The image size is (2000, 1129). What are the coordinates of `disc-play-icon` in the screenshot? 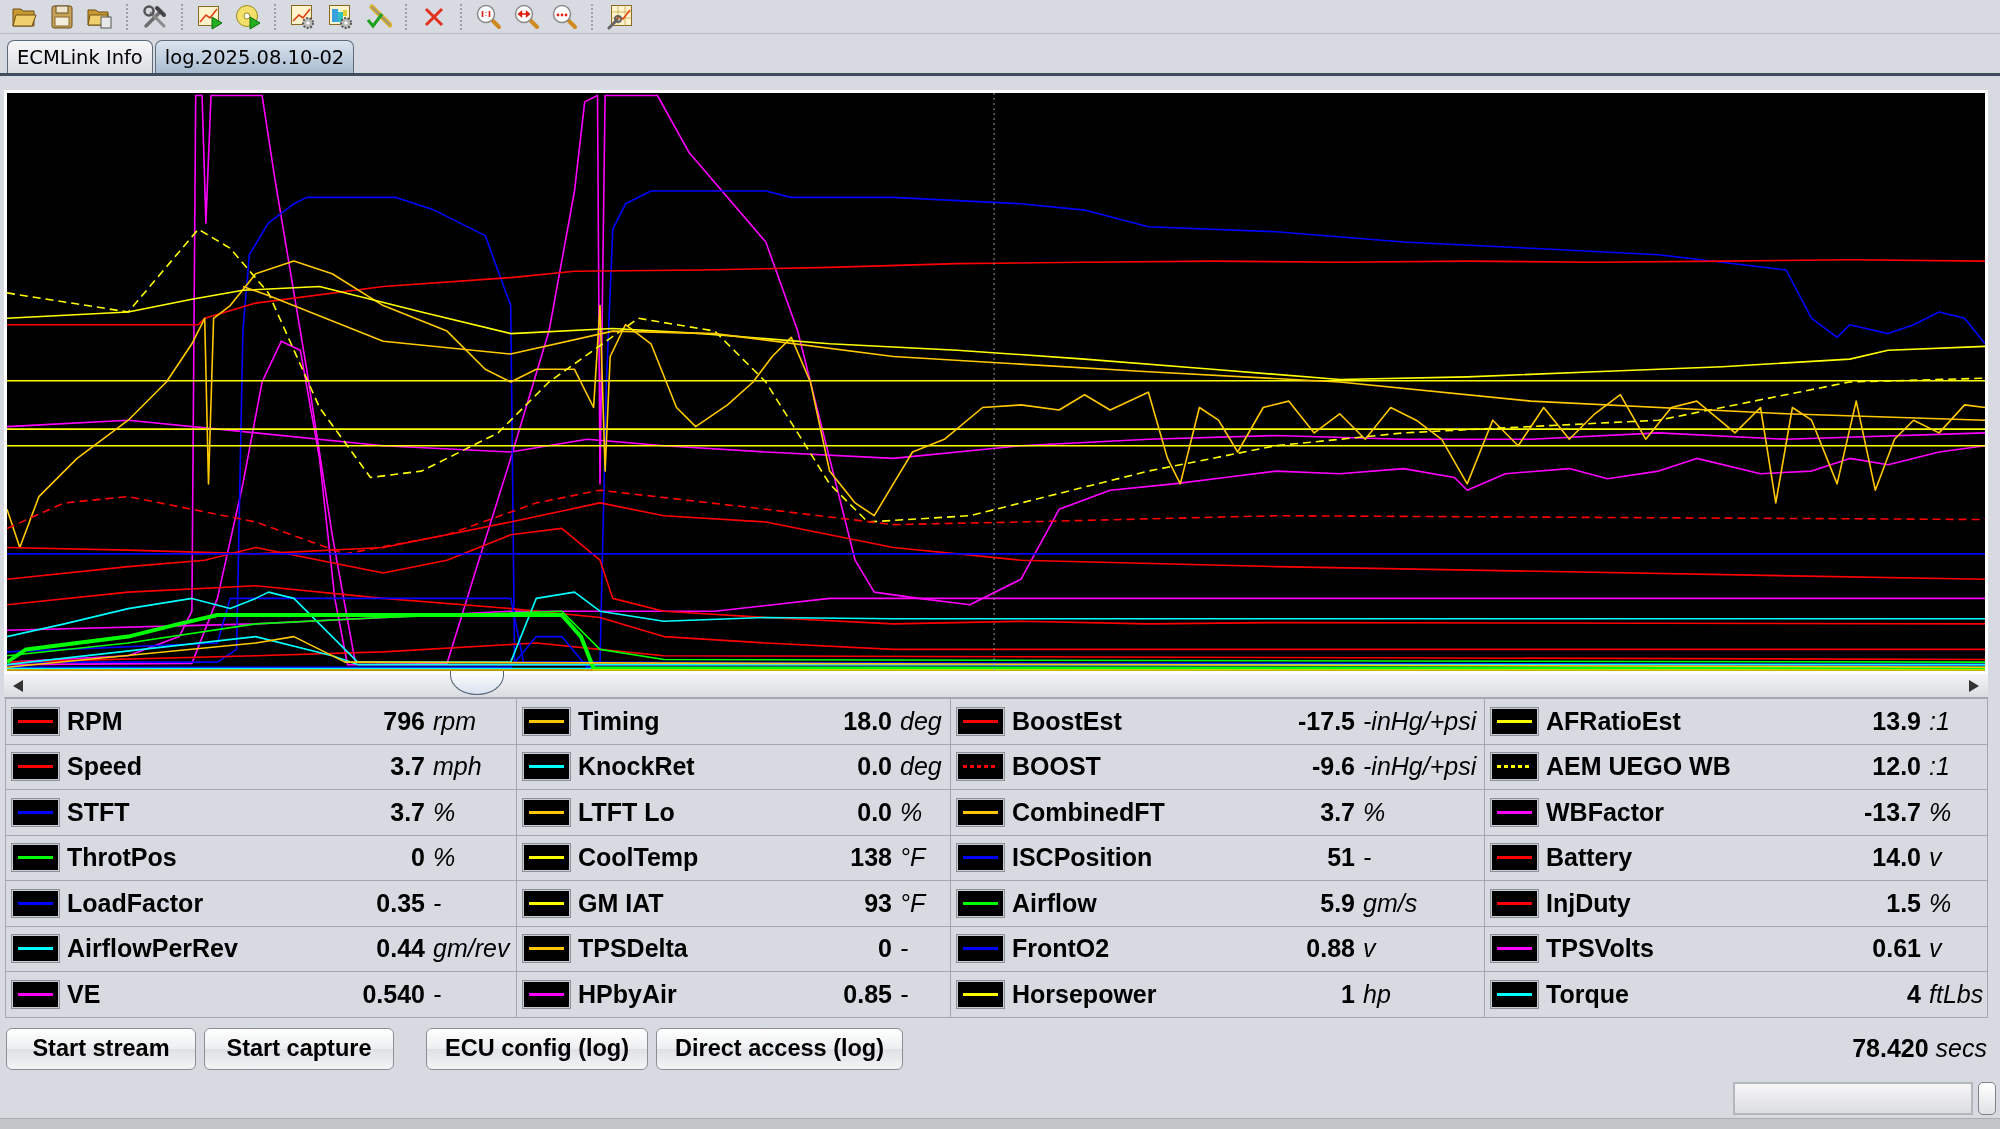 It's located at (248, 16).